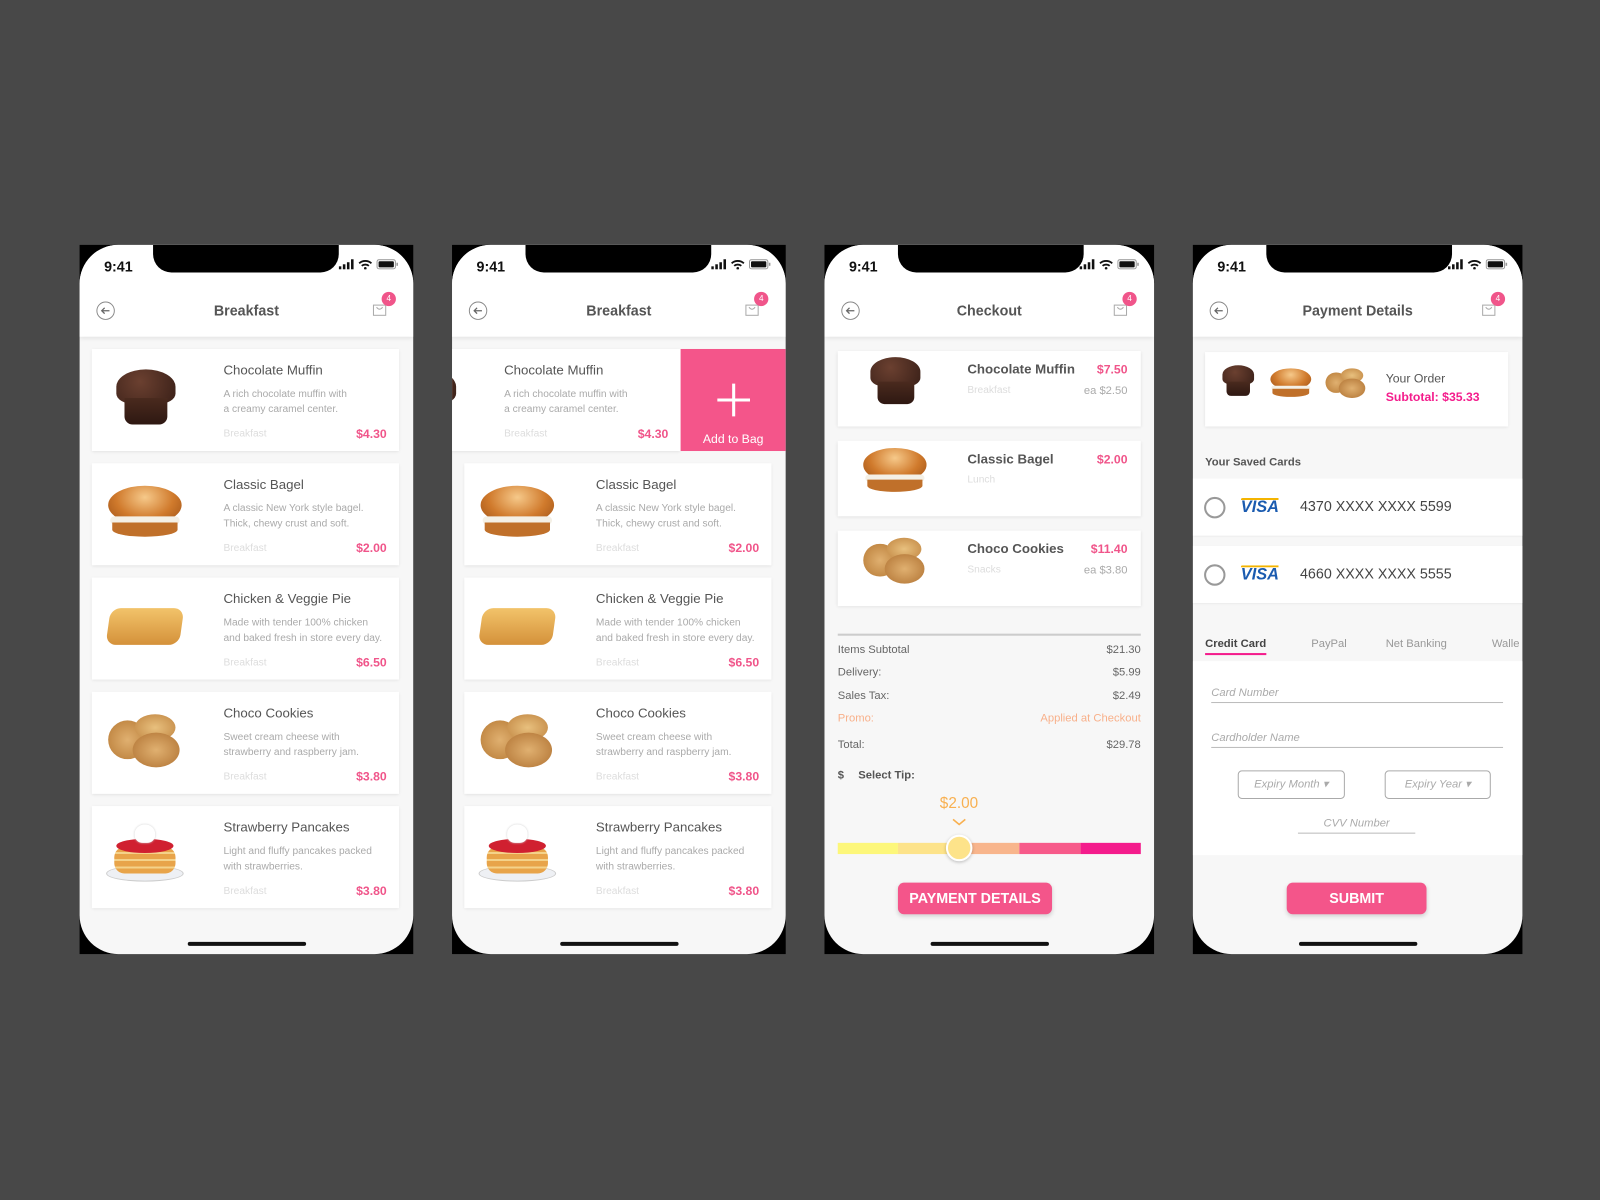 Image resolution: width=1600 pixels, height=1200 pixels. I want to click on header: 9:41 Checkout 4, so click(989, 290).